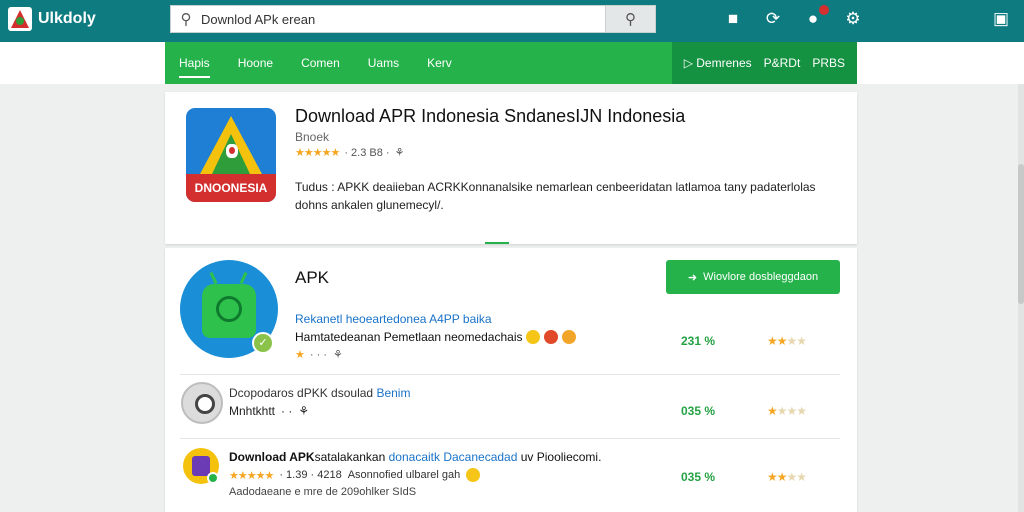  Describe the element at coordinates (383, 63) in the screenshot. I see `nav-item-uams: Uams` at that location.